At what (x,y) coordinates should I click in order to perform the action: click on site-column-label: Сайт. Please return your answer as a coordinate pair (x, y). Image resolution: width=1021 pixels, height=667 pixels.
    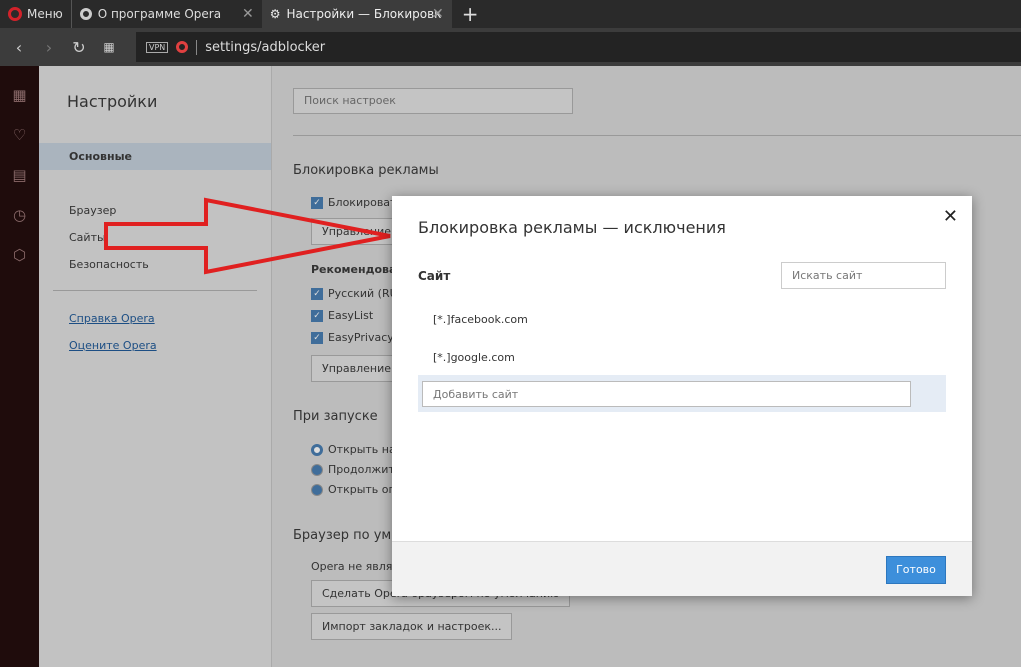
    Looking at the image, I should click on (434, 276).